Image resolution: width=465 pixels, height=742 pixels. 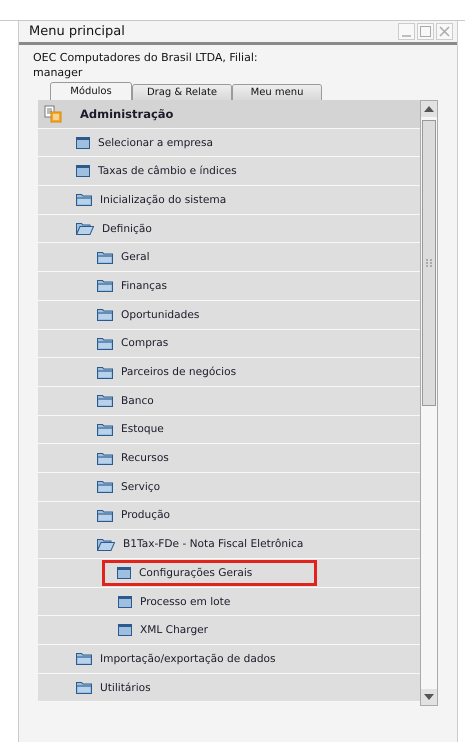 What do you see at coordinates (135, 257) in the screenshot?
I see `tree-item-label: Geral` at bounding box center [135, 257].